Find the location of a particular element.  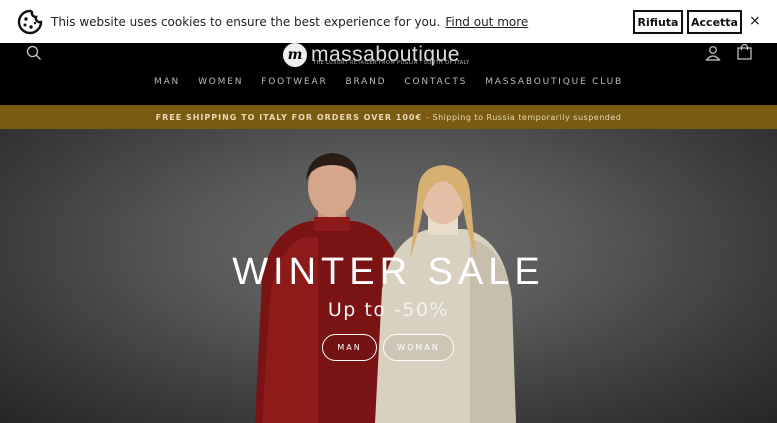

logo-mark: m is located at coordinates (295, 55).